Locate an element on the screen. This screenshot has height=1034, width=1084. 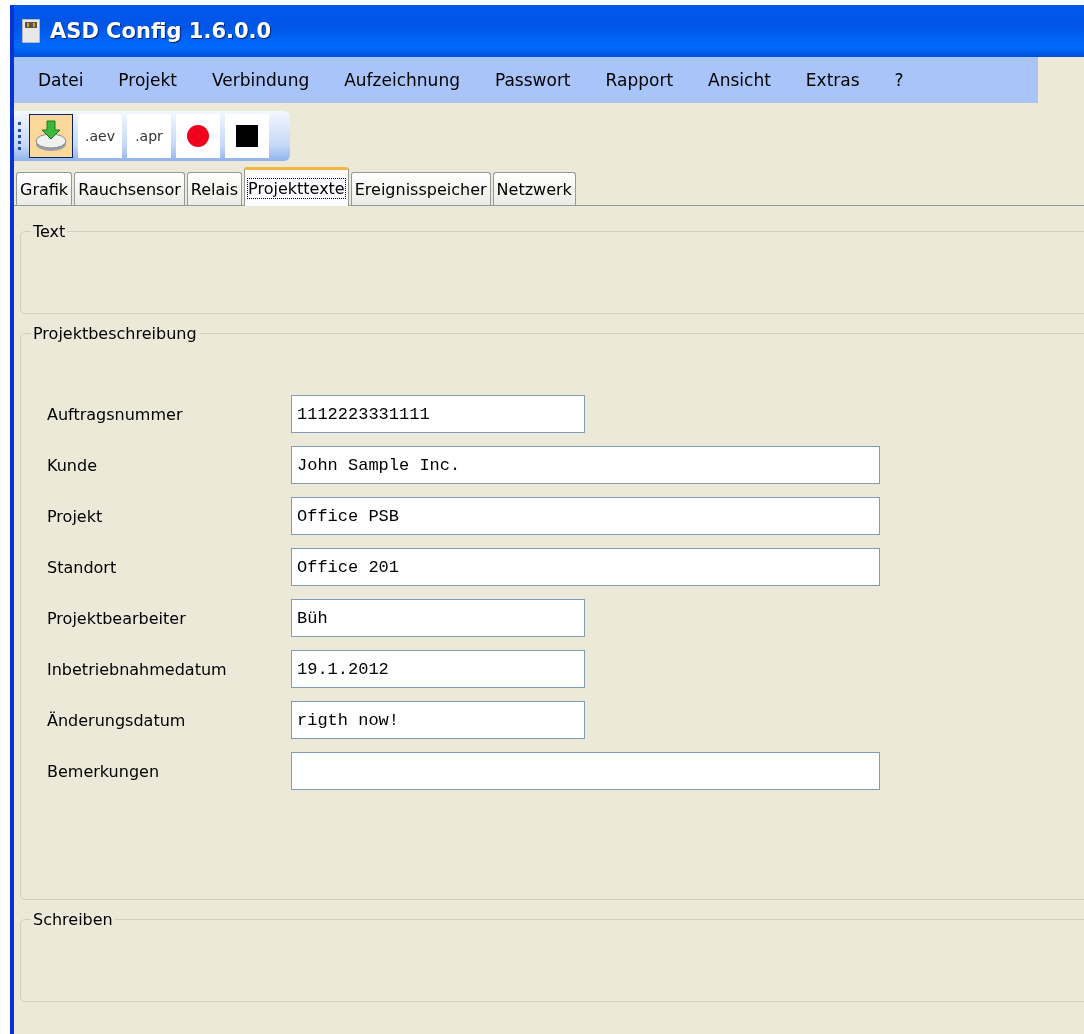
field-label: Projekt is located at coordinates (75, 516).